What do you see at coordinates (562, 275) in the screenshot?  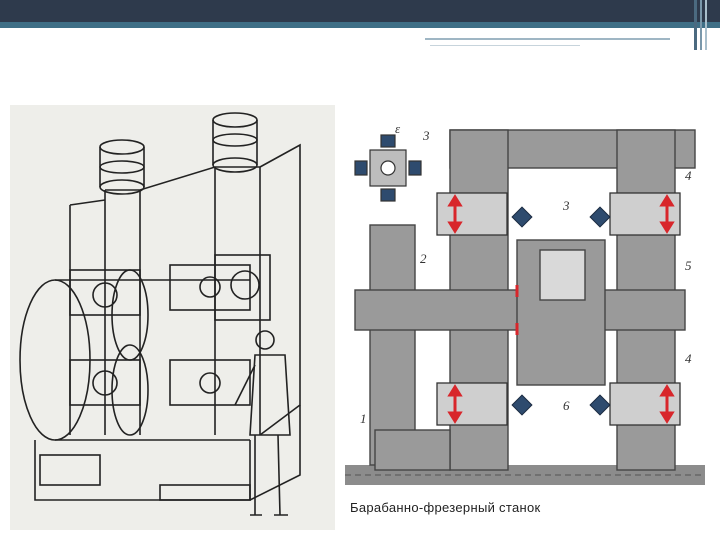 I see `workpiece-fixture` at bounding box center [562, 275].